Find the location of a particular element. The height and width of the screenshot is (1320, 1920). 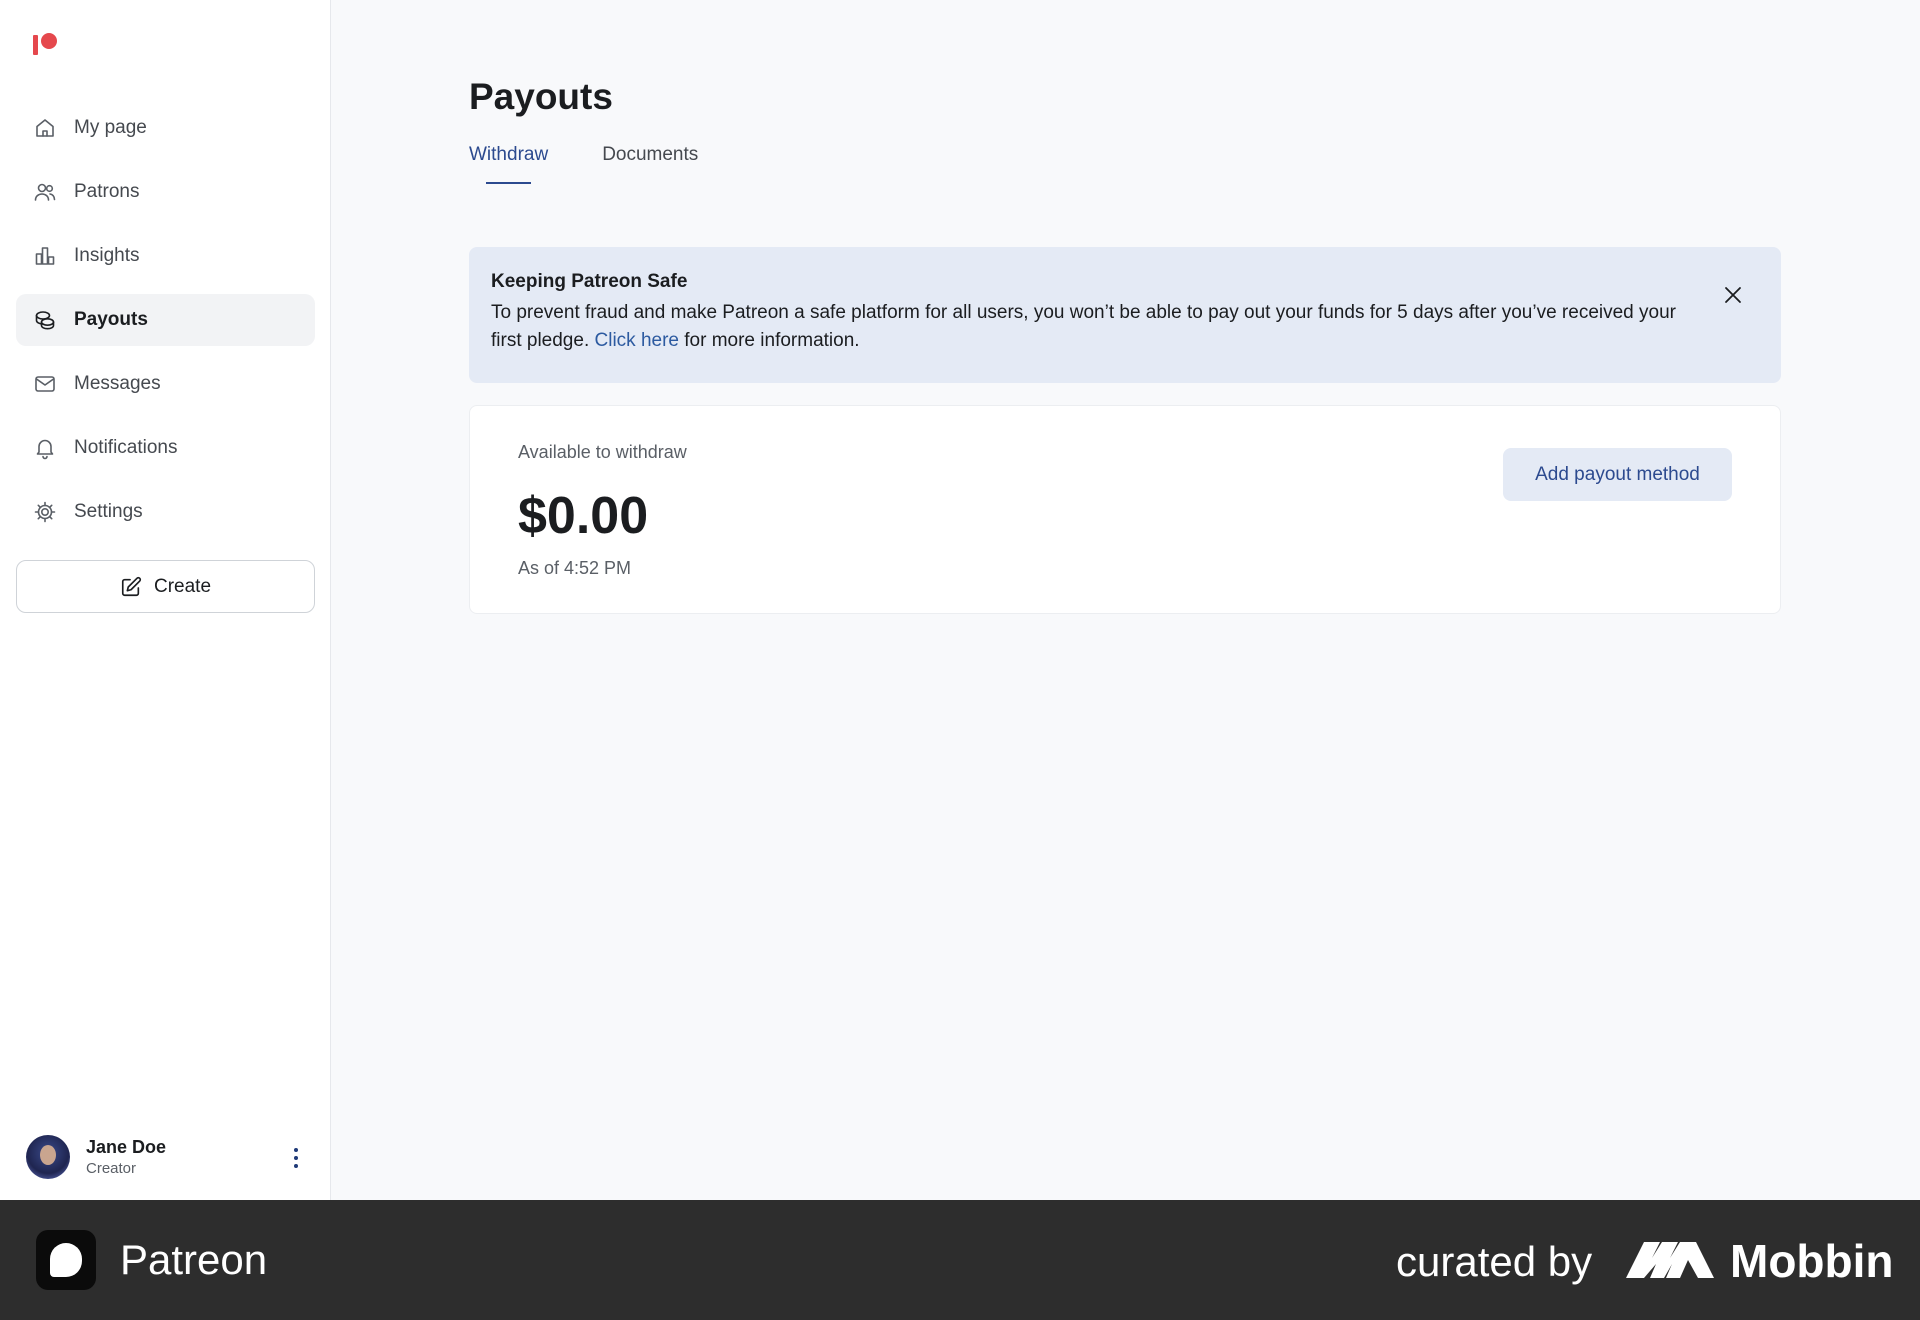

mobbin-brand: Mobbin is located at coordinates (1812, 1261).